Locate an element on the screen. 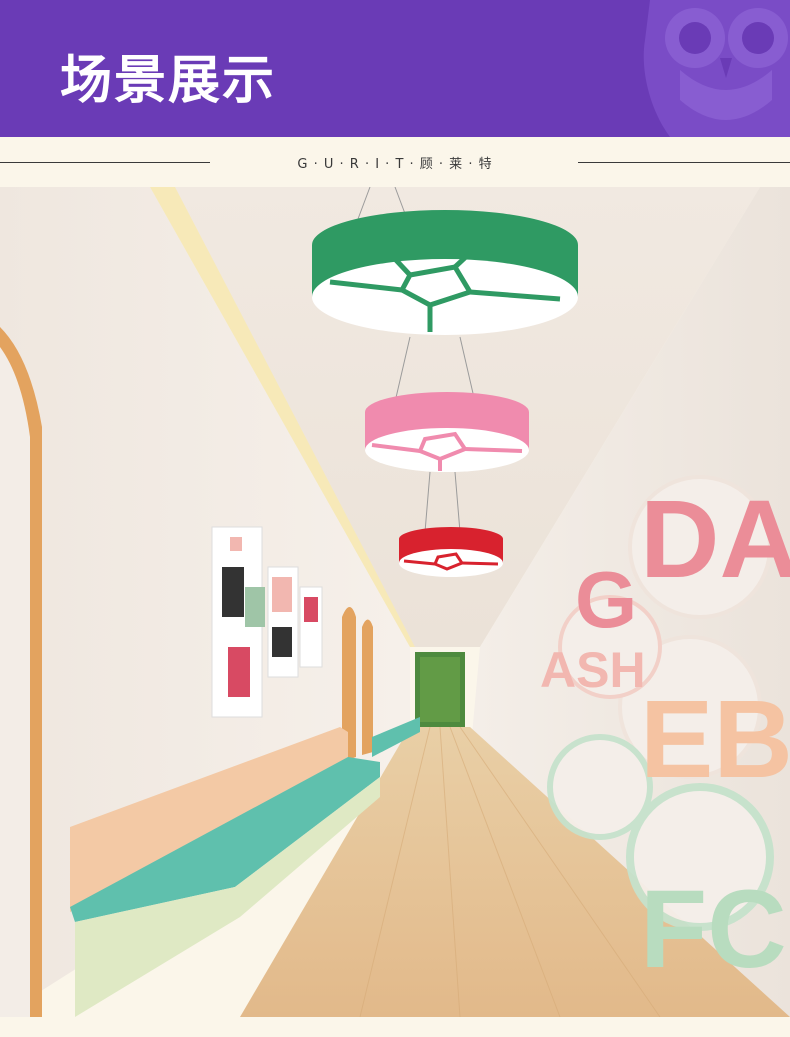 The width and height of the screenshot is (790, 1037). decor-letter: DA is located at coordinates (715, 539).